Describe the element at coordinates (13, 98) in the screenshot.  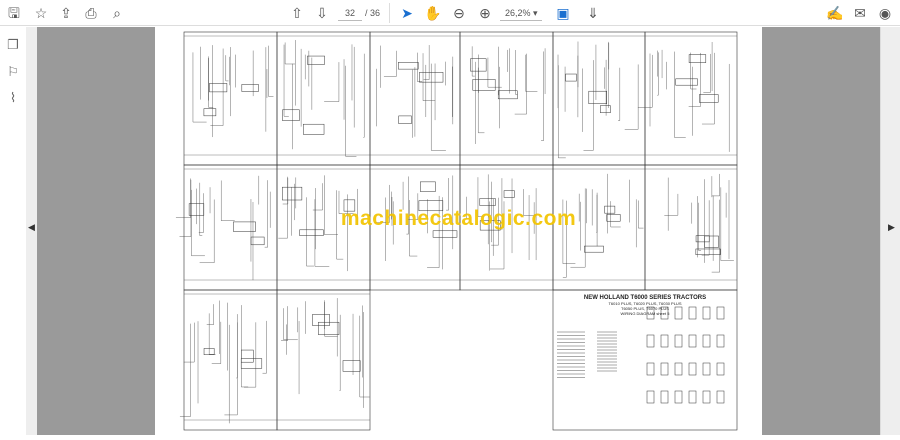
I see `attachments-icon: ⌇` at that location.